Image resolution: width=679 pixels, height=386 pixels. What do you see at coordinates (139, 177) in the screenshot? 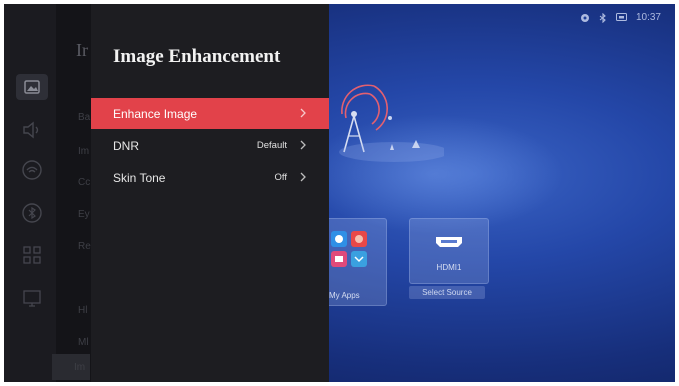
I see `menu-item-label: Skin Tone` at bounding box center [139, 177].